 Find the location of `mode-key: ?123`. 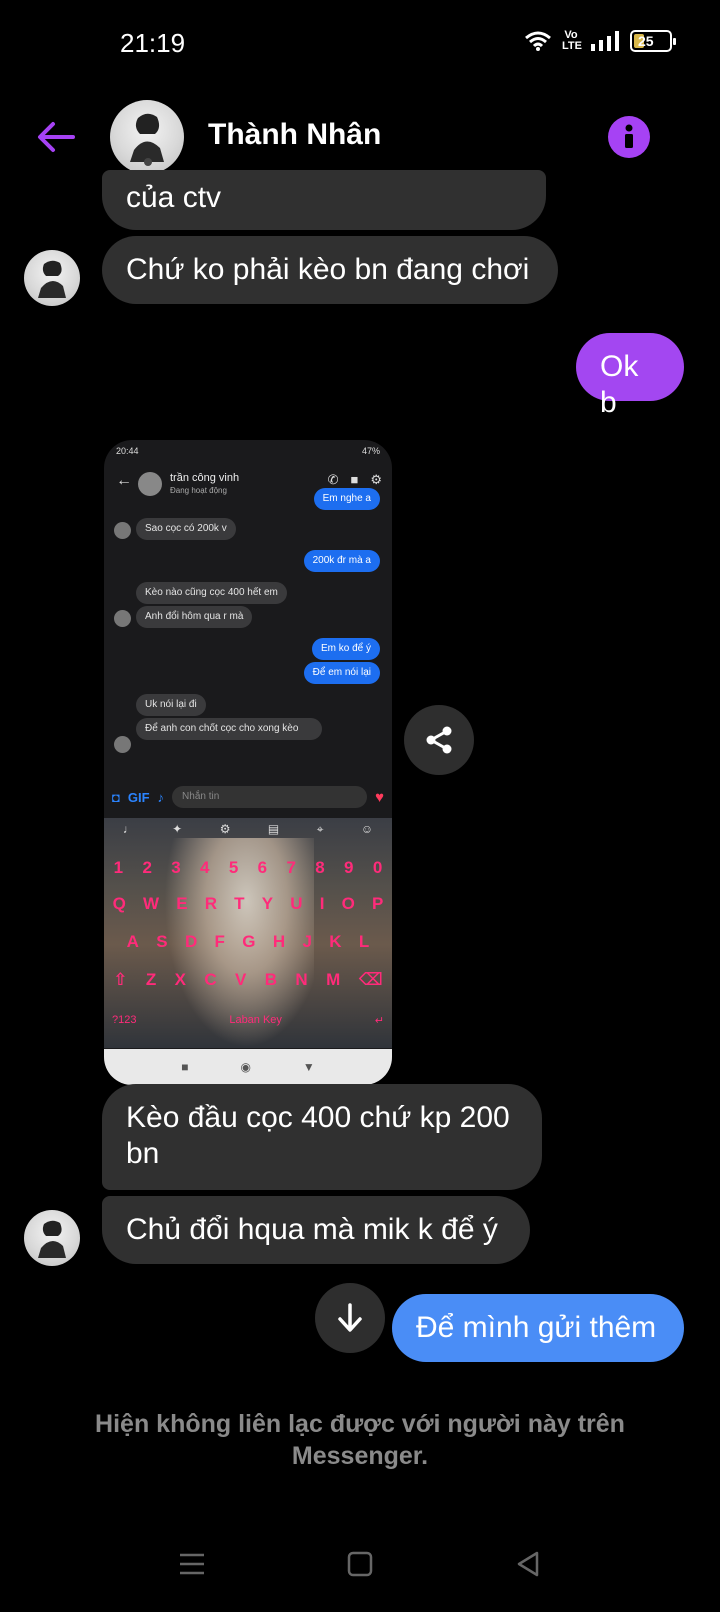

mode-key: ?123 is located at coordinates (124, 1020).